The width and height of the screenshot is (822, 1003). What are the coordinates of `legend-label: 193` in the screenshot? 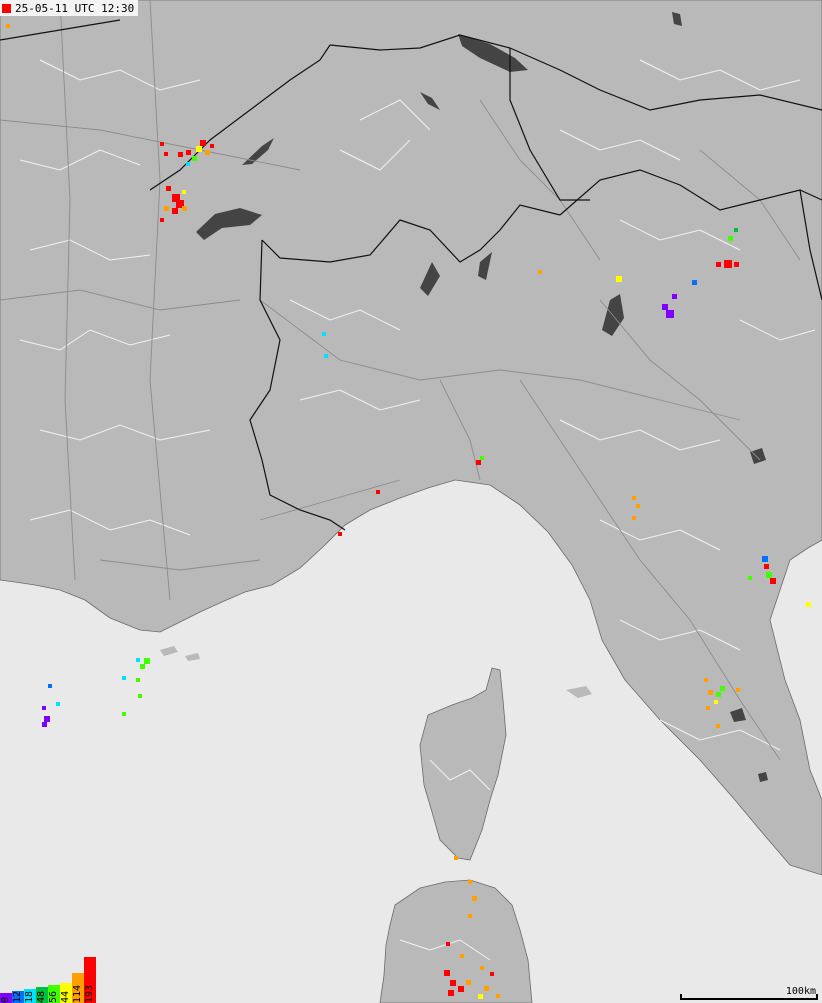 It's located at (89, 993).